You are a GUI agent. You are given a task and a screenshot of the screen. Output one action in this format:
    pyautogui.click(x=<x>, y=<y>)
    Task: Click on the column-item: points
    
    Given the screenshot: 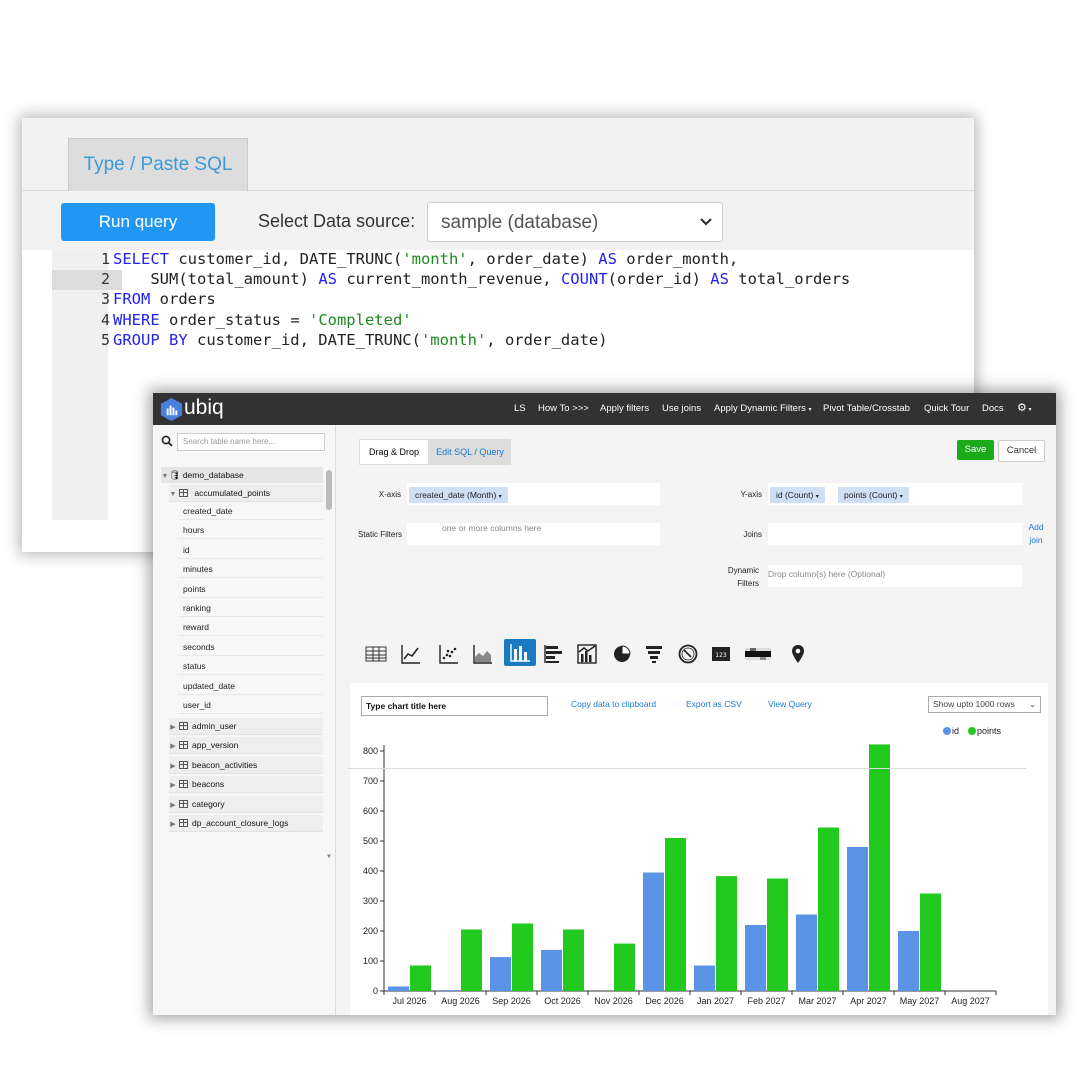 What is the action you would take?
    pyautogui.click(x=250, y=588)
    